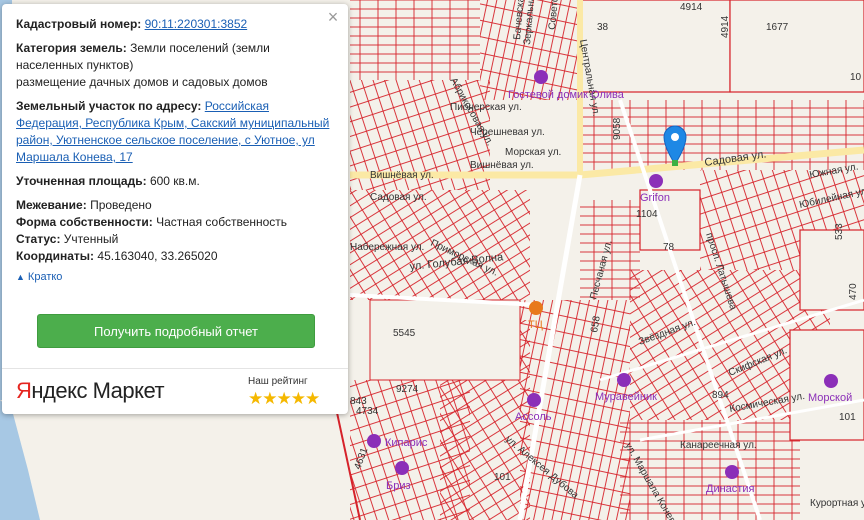 Image resolution: width=864 pixels, height=520 pixels. Describe the element at coordinates (856, 77) in the screenshot. I see `parcel-number: 10` at that location.